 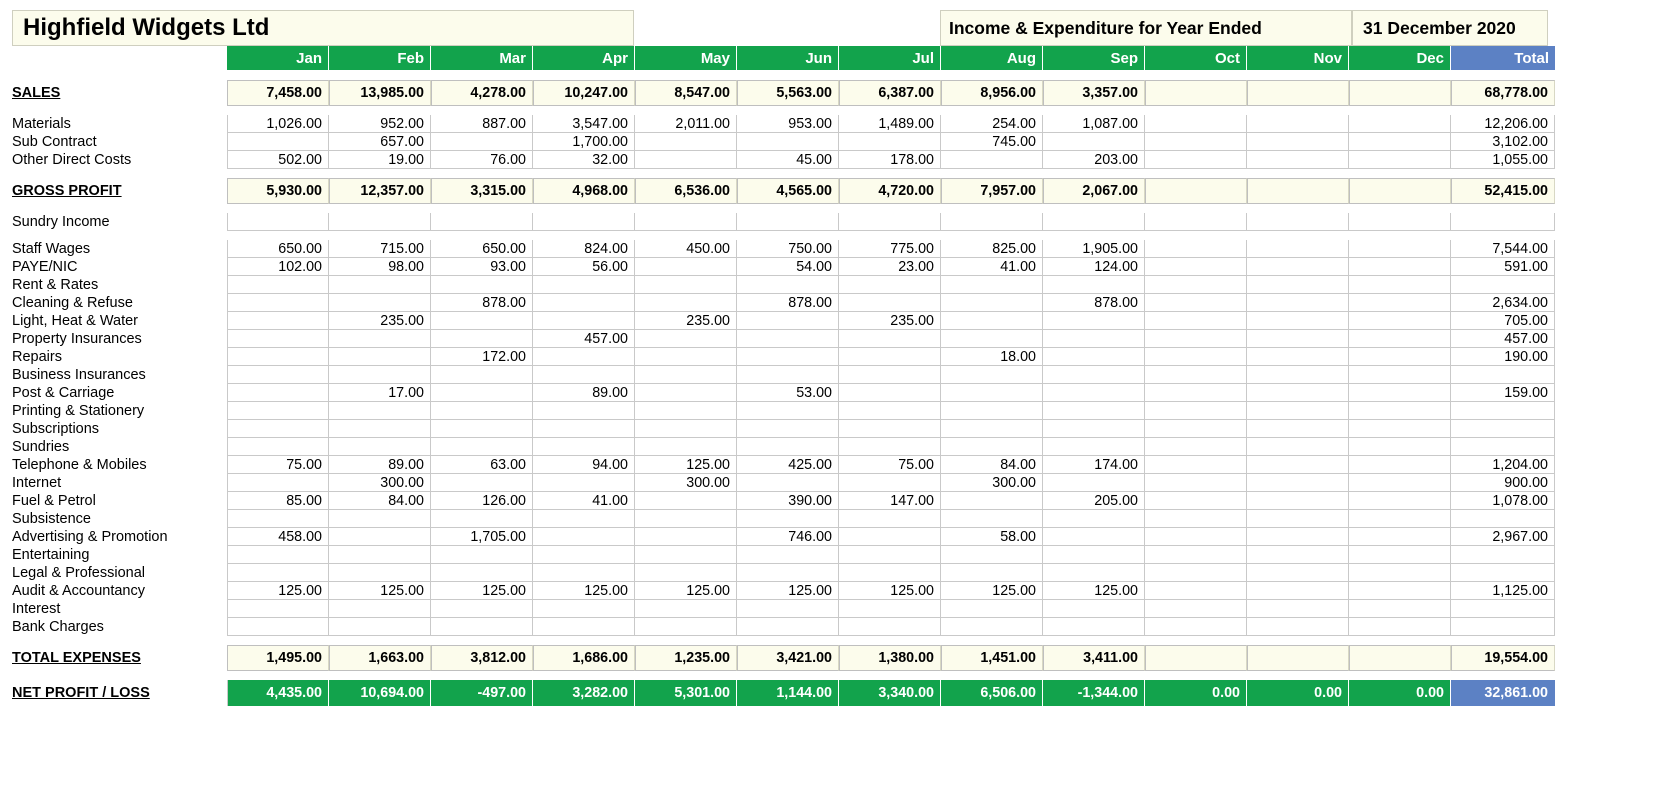 What do you see at coordinates (992, 658) in the screenshot?
I see `cell-aug: 1,451.00` at bounding box center [992, 658].